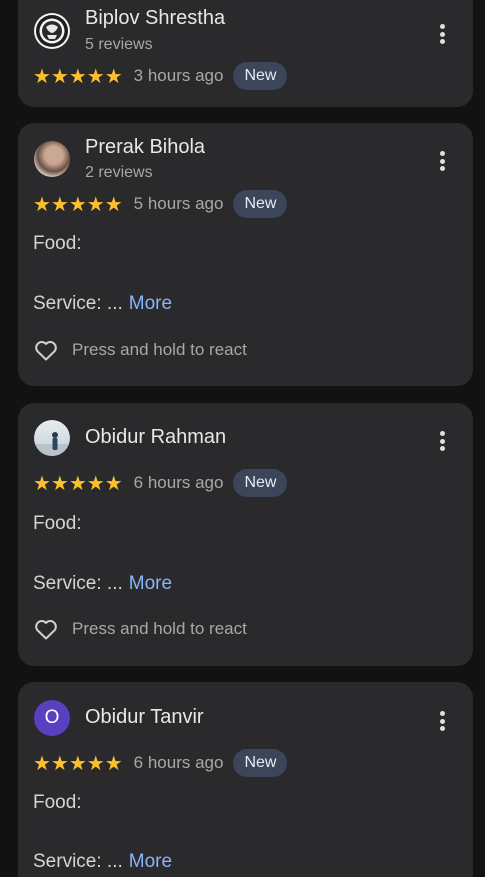 This screenshot has height=877, width=485. Describe the element at coordinates (52, 444) in the screenshot. I see `person-photo-icon` at that location.